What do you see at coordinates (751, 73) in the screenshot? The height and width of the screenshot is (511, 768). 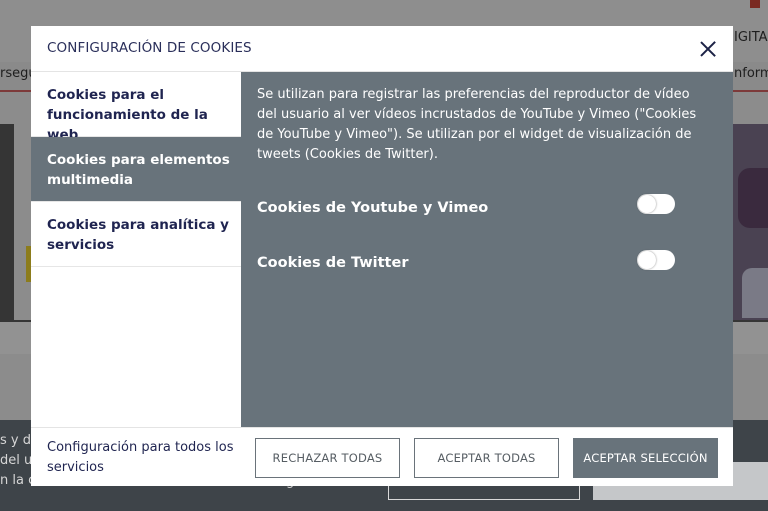 I see `bg-nav-item-right: nform` at bounding box center [751, 73].